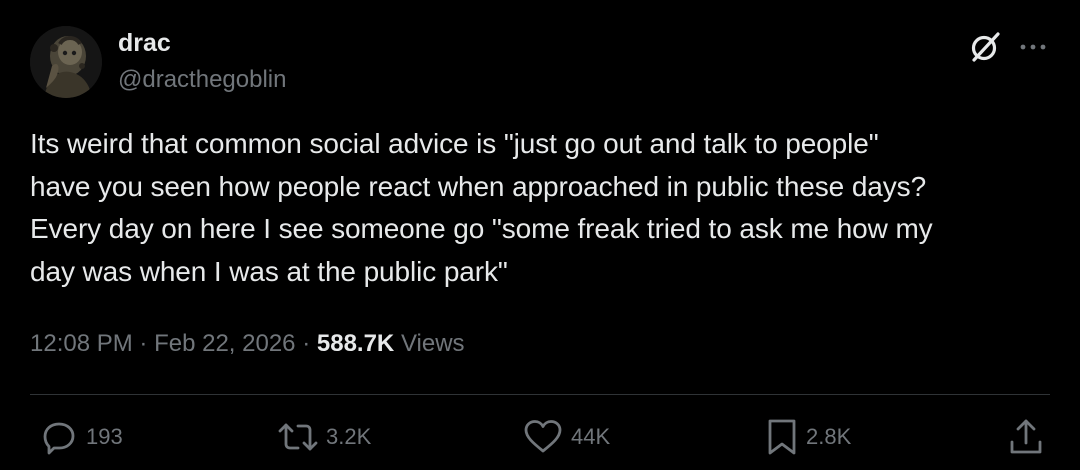  What do you see at coordinates (349, 436) in the screenshot?
I see `repost-count: 3.2K` at bounding box center [349, 436].